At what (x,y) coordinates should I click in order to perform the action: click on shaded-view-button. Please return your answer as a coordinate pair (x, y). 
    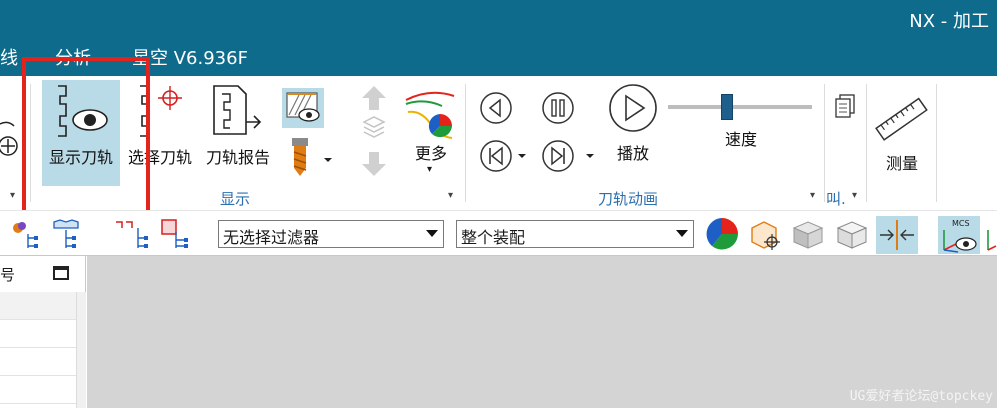
    Looking at the image, I should click on (808, 234).